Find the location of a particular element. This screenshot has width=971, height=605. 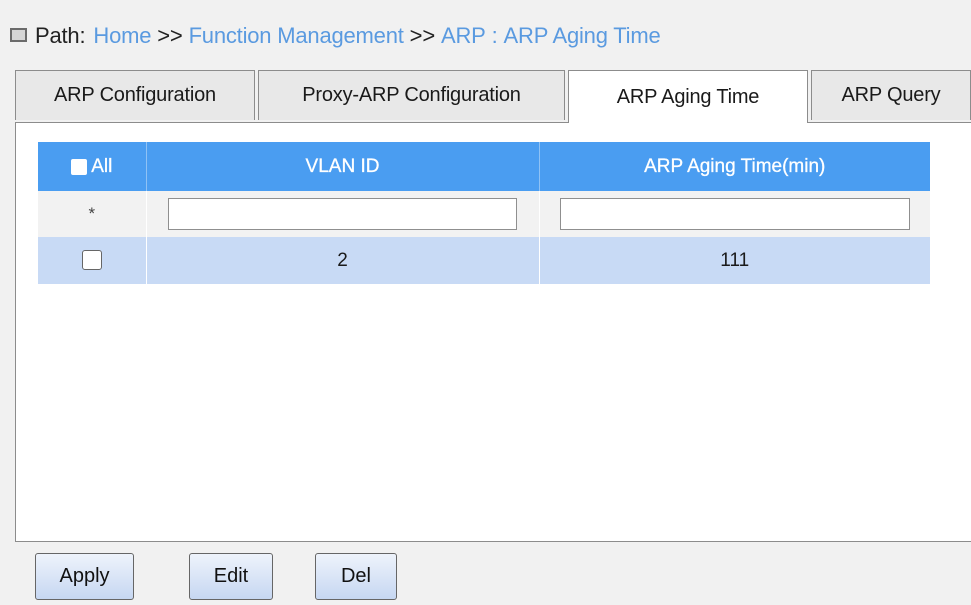

tab-arp-aging-time: ARP Aging Time is located at coordinates (688, 96).